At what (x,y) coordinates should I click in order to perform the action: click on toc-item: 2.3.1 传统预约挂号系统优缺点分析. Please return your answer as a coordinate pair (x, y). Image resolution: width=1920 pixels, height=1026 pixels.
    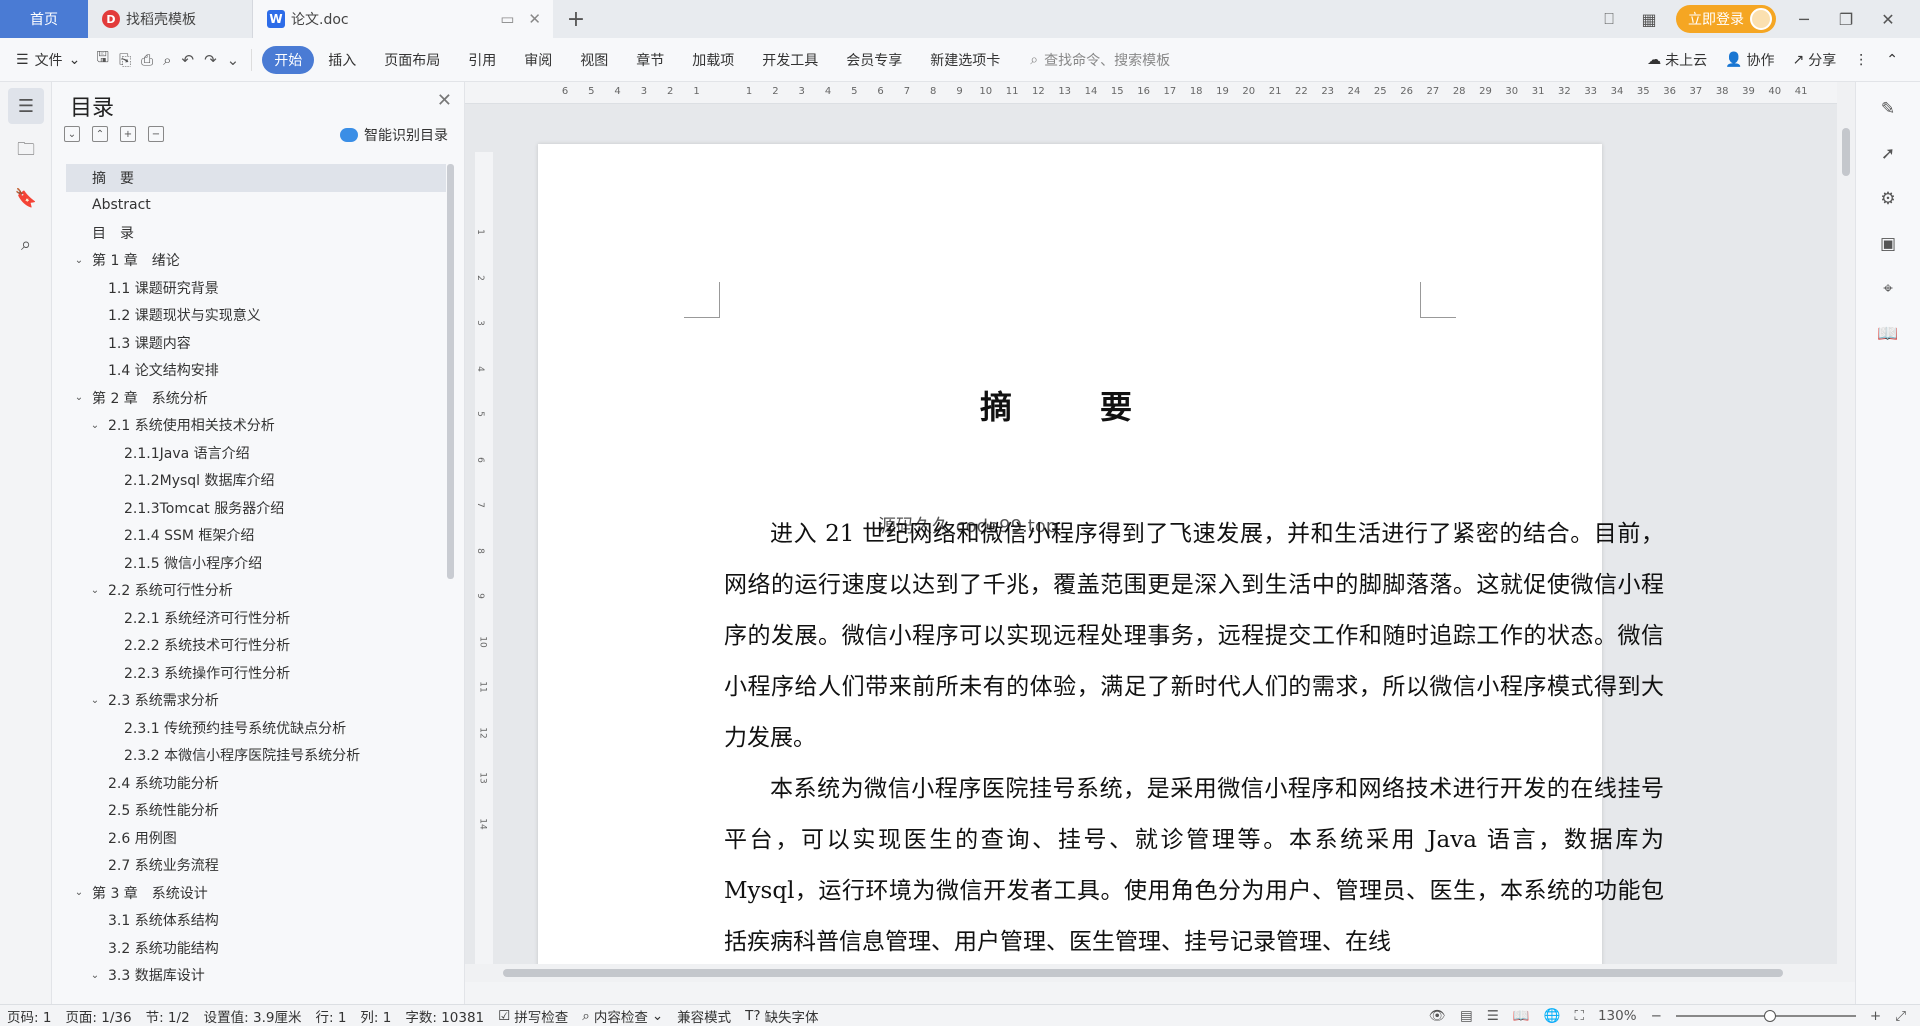
    Looking at the image, I should click on (256, 728).